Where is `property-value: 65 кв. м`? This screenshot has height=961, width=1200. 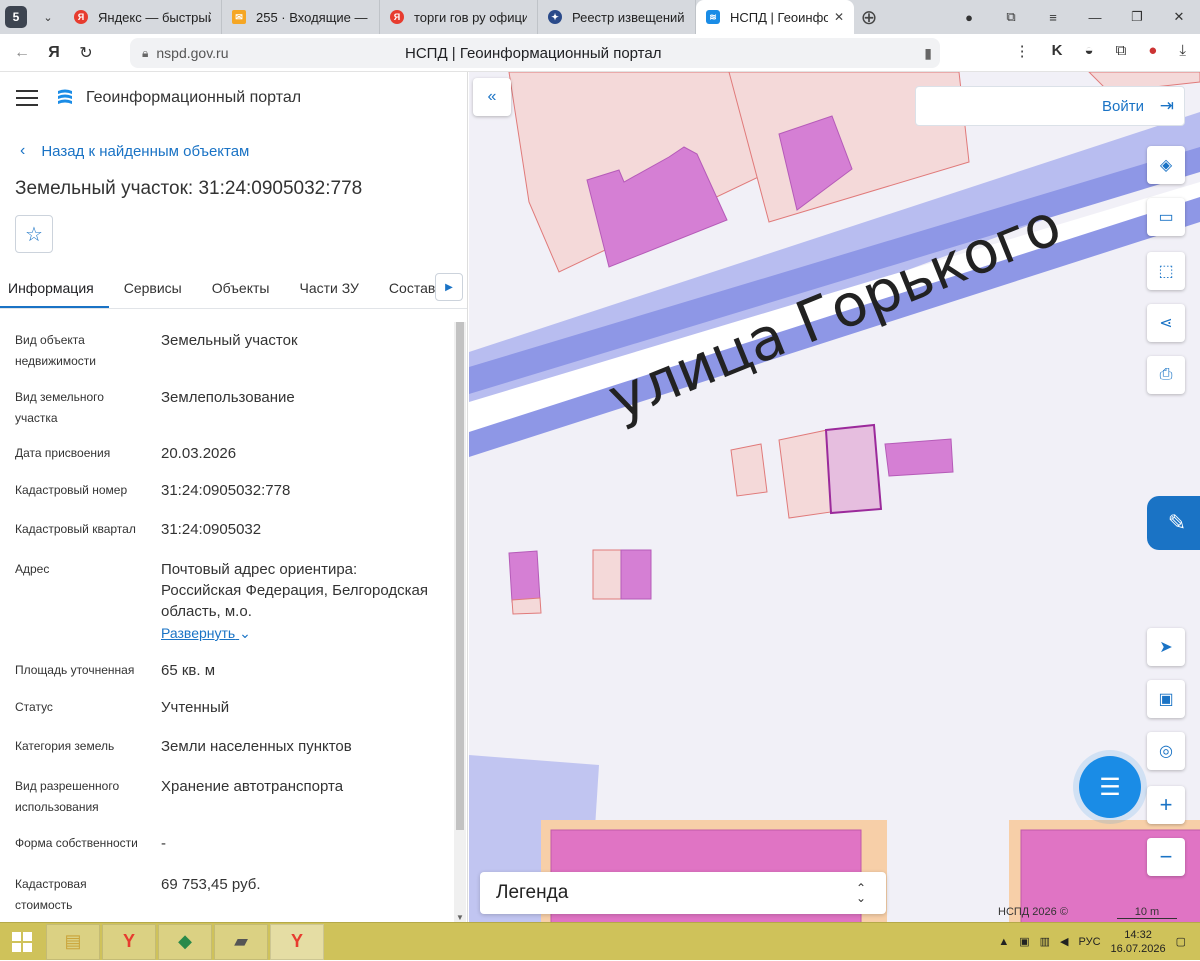 property-value: 65 кв. м is located at coordinates (188, 670).